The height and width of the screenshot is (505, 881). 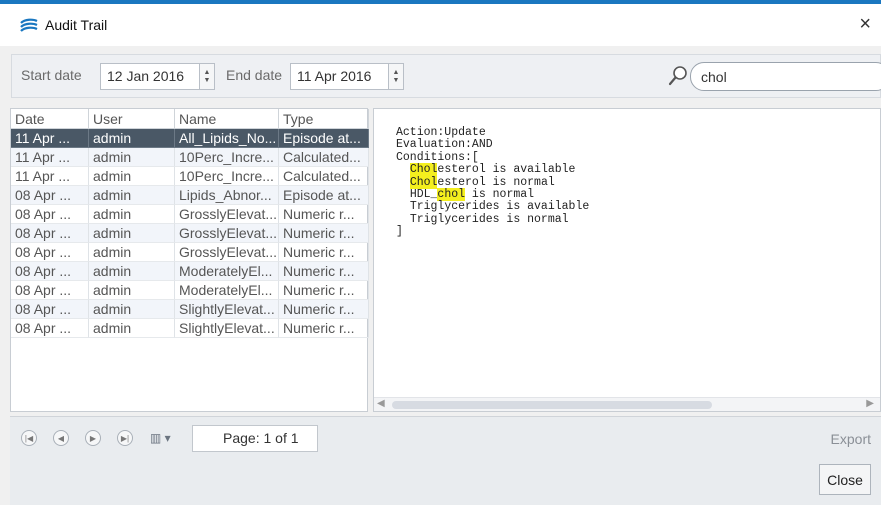 What do you see at coordinates (851, 439) in the screenshot?
I see `export-button: Export` at bounding box center [851, 439].